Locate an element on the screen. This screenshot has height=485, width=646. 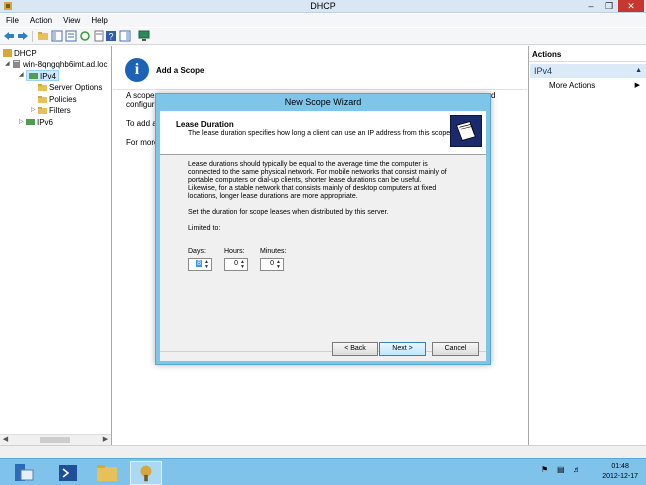
menu-bar: File Action View Help is located at coordinates (323, 20).